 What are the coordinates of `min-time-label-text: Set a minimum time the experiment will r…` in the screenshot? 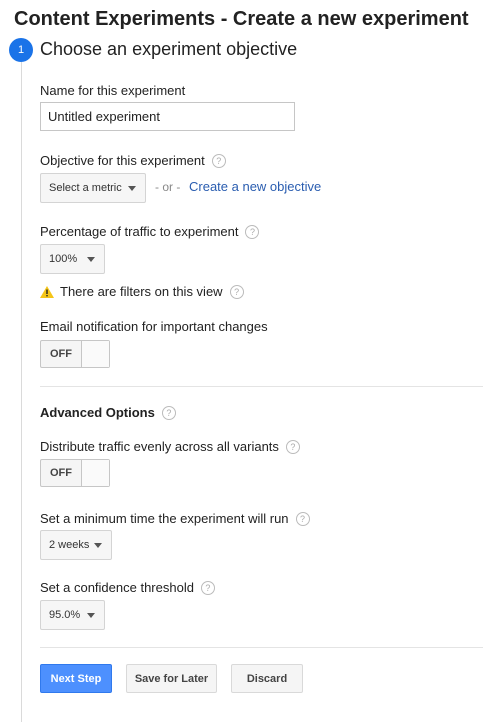 It's located at (164, 518).